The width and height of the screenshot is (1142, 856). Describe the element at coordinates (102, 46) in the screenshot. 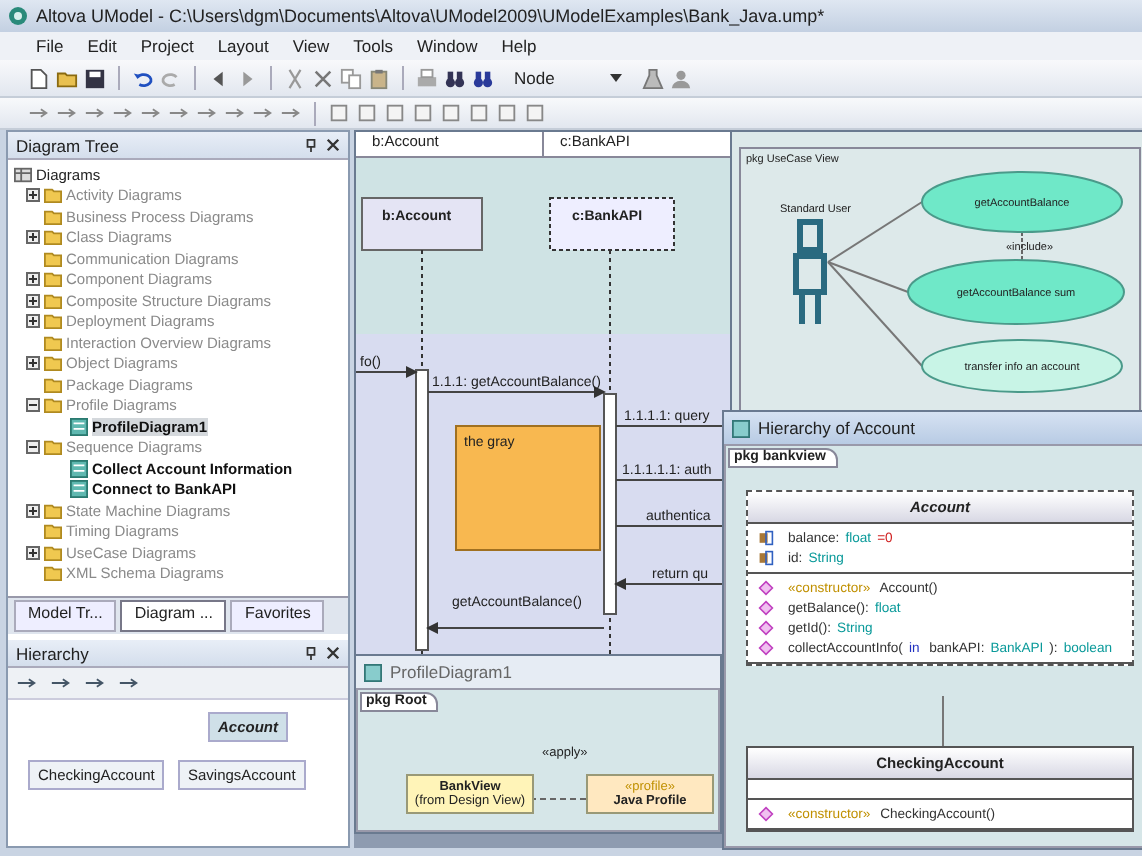

I see `menu-item: Edit` at that location.